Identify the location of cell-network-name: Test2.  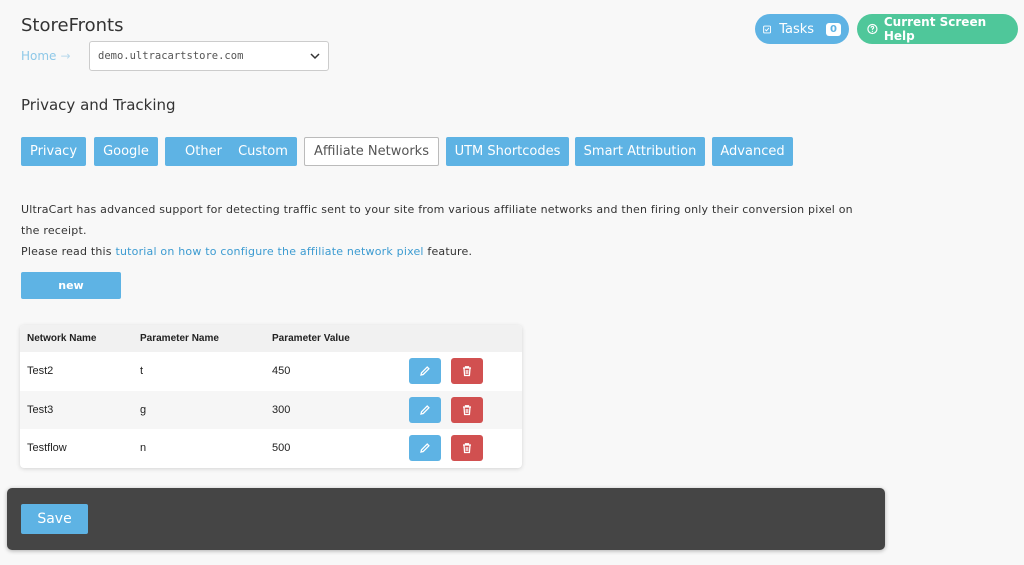
(40, 371).